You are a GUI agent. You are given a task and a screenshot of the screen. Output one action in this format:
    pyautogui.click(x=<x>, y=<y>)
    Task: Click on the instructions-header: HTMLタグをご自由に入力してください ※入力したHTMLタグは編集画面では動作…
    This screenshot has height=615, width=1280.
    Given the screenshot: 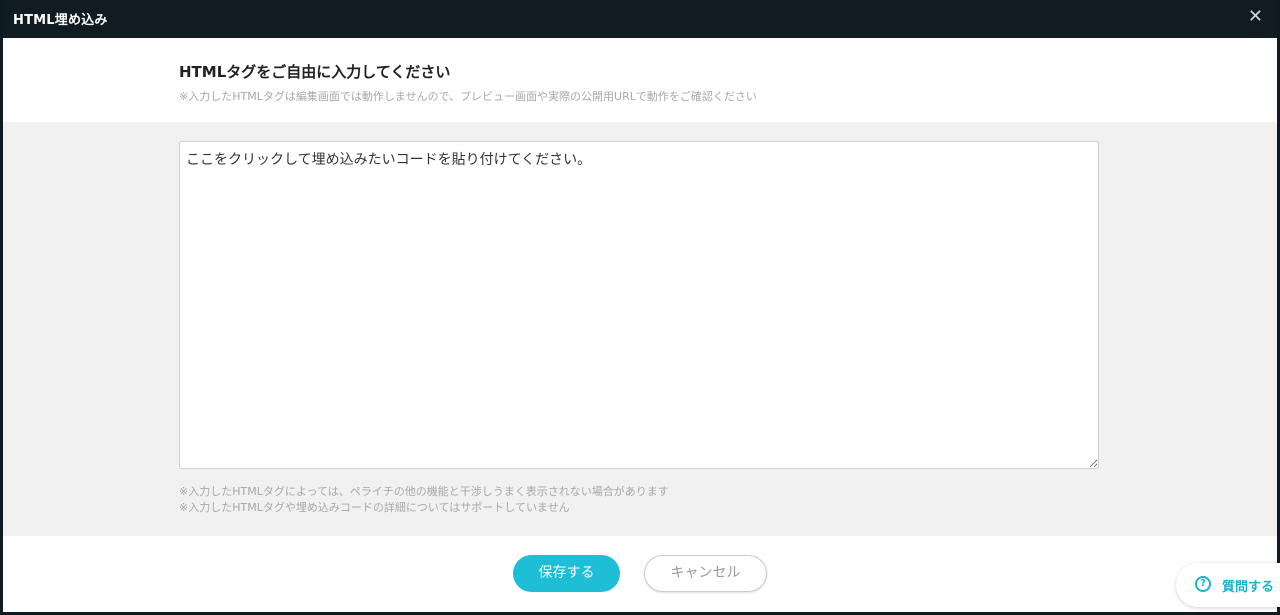 What is the action you would take?
    pyautogui.click(x=640, y=80)
    